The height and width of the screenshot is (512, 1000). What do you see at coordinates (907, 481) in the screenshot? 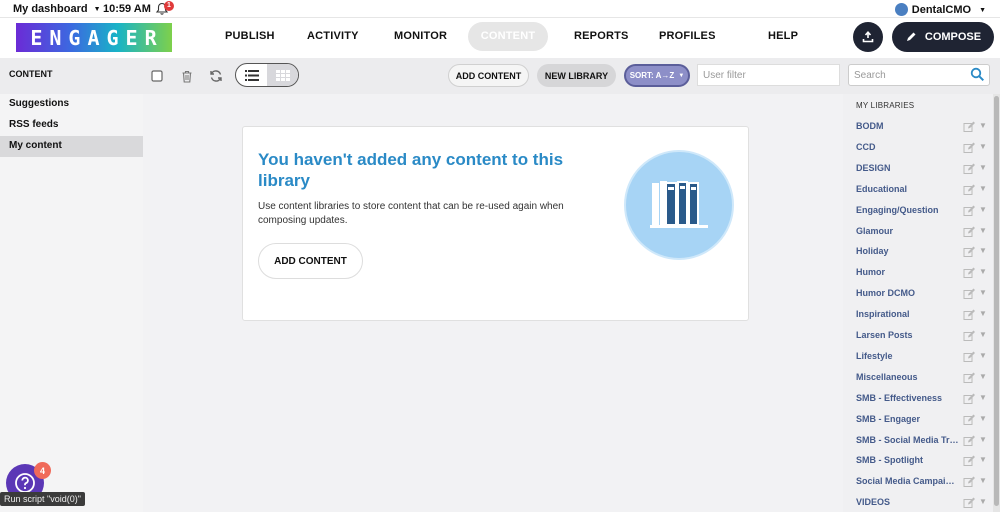
I see `library-name: Social Media Campaigns` at bounding box center [907, 481].